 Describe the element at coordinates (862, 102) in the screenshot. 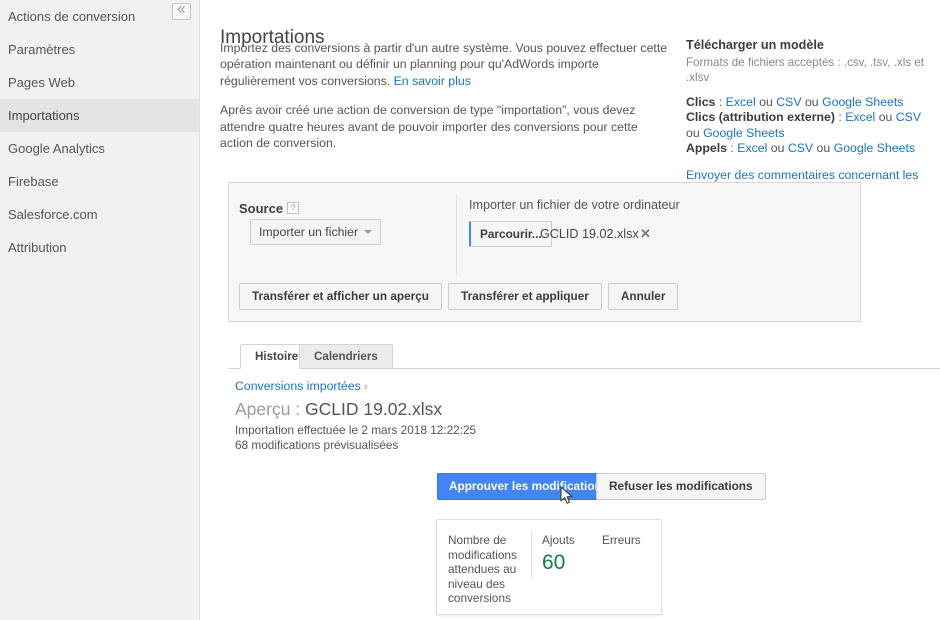

I see `template-link-0-2: Google Sheets` at that location.